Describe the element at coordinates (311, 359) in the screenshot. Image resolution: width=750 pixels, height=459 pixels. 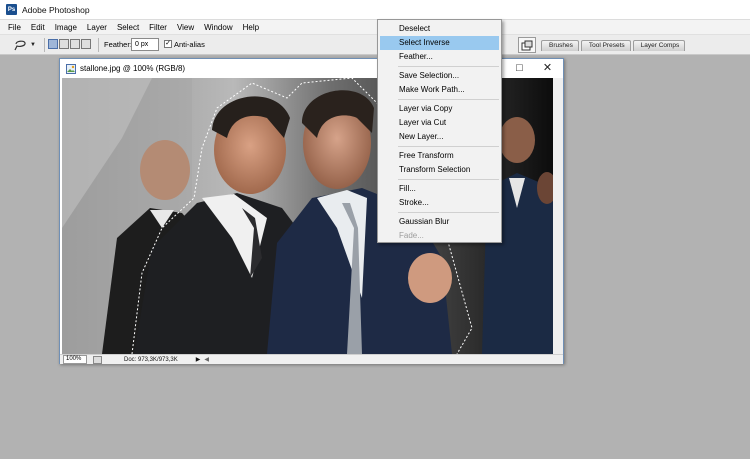
I see `document-status-bar: 100% Doc: 973,3K/973,3K ▶ ◀` at that location.